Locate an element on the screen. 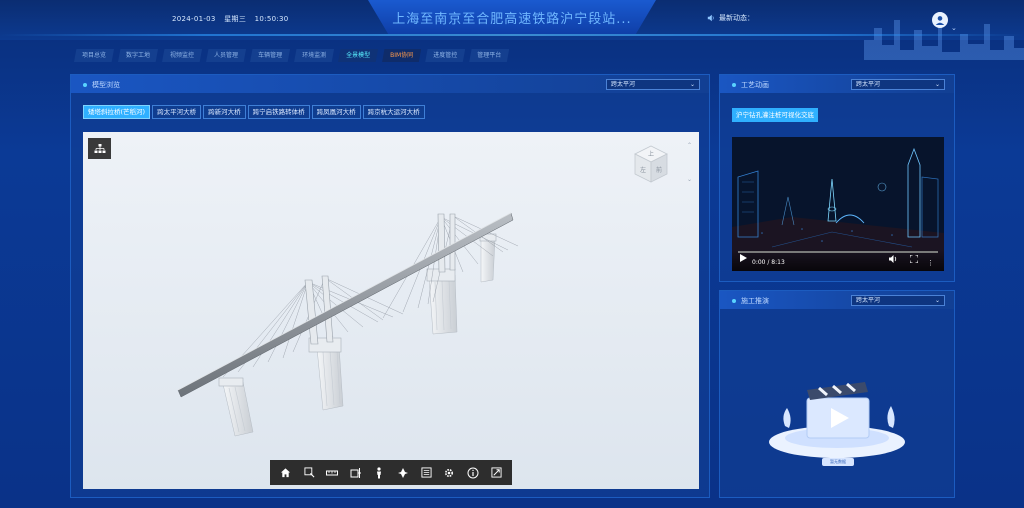 Image resolution: width=1024 pixels, height=508 pixels. video-time: 0:00 / 8:13 is located at coordinates (768, 262).